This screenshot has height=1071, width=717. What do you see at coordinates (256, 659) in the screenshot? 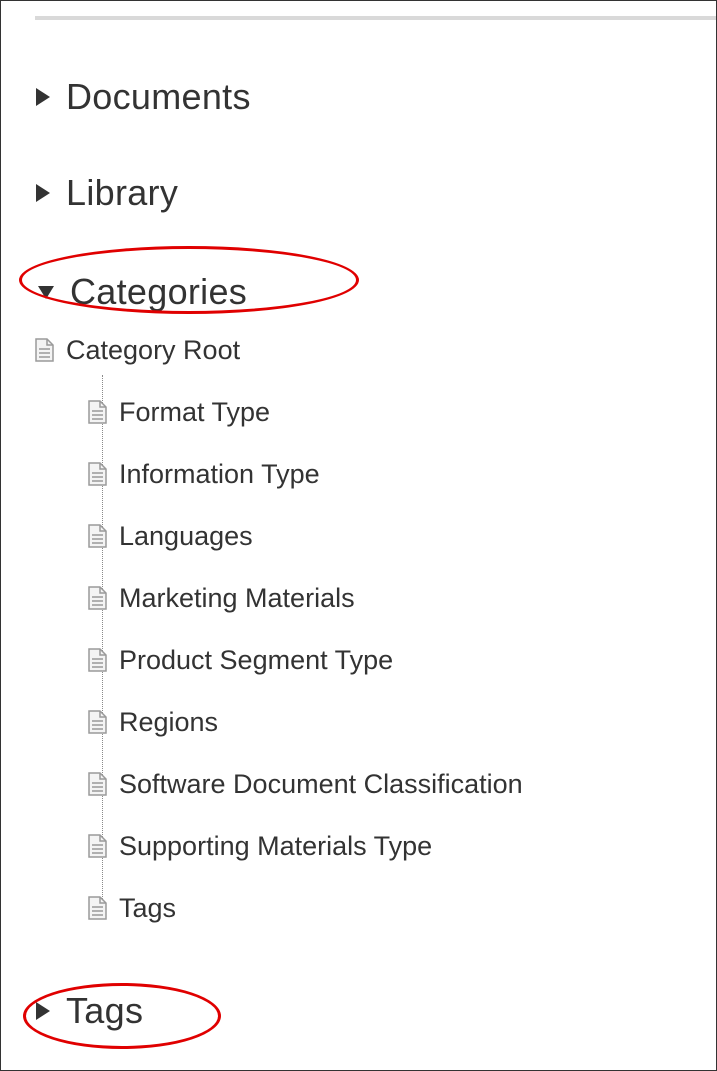
I see `tree-node-label: Product Segment Type` at bounding box center [256, 659].